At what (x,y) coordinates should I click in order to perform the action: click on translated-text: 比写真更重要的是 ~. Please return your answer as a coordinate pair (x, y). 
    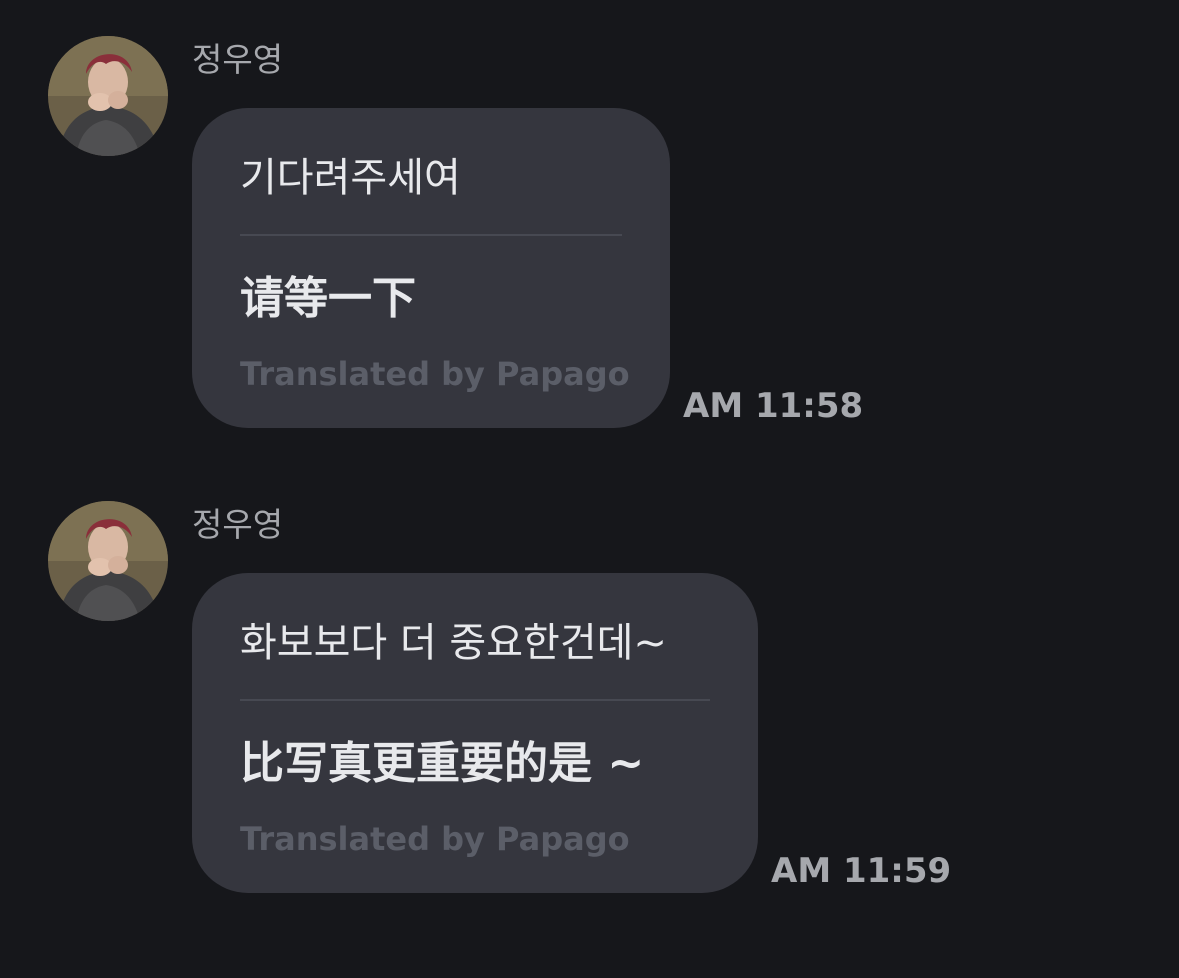
    Looking at the image, I should click on (442, 763).